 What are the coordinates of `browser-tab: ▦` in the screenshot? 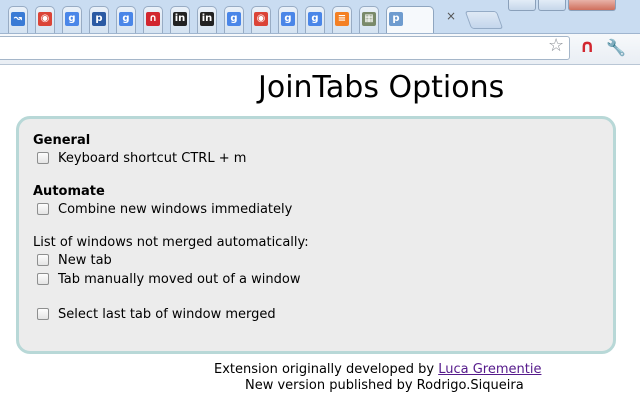 It's located at (369, 19).